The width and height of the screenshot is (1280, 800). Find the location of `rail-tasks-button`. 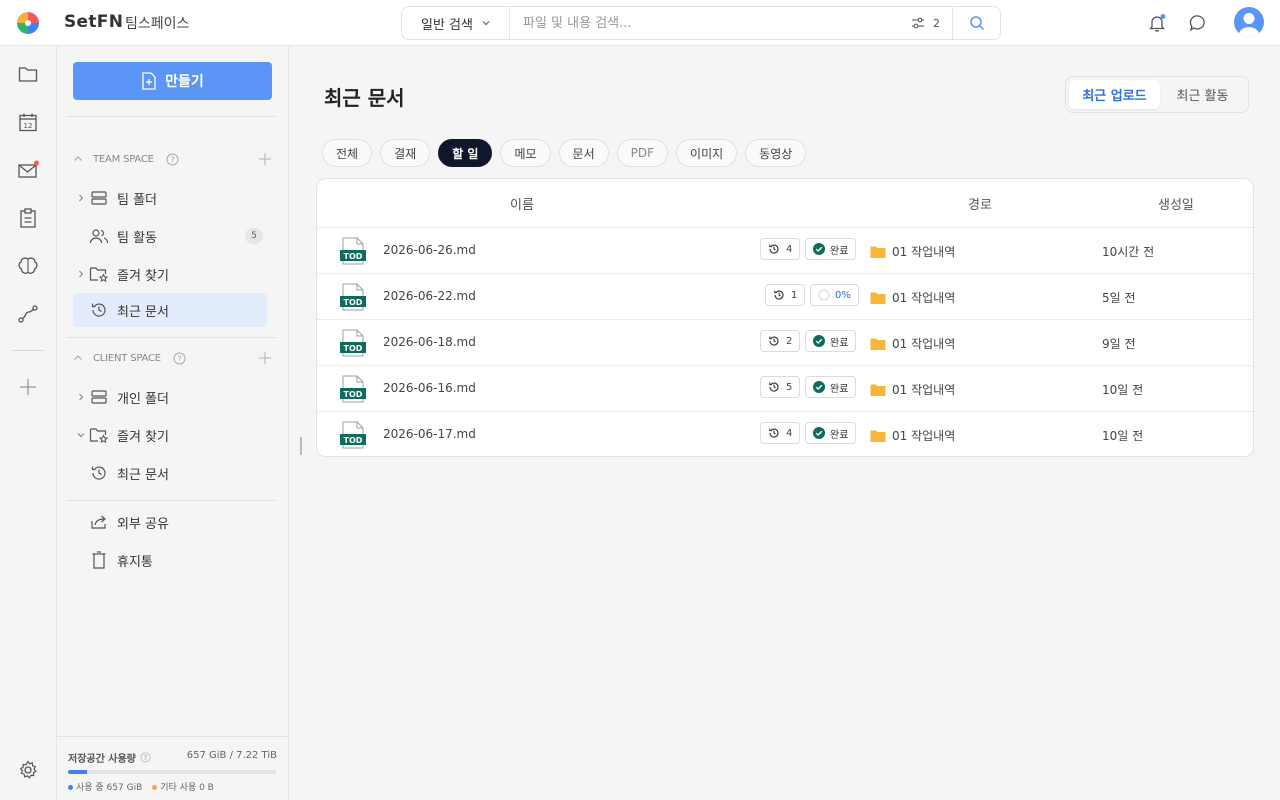

rail-tasks-button is located at coordinates (28, 218).